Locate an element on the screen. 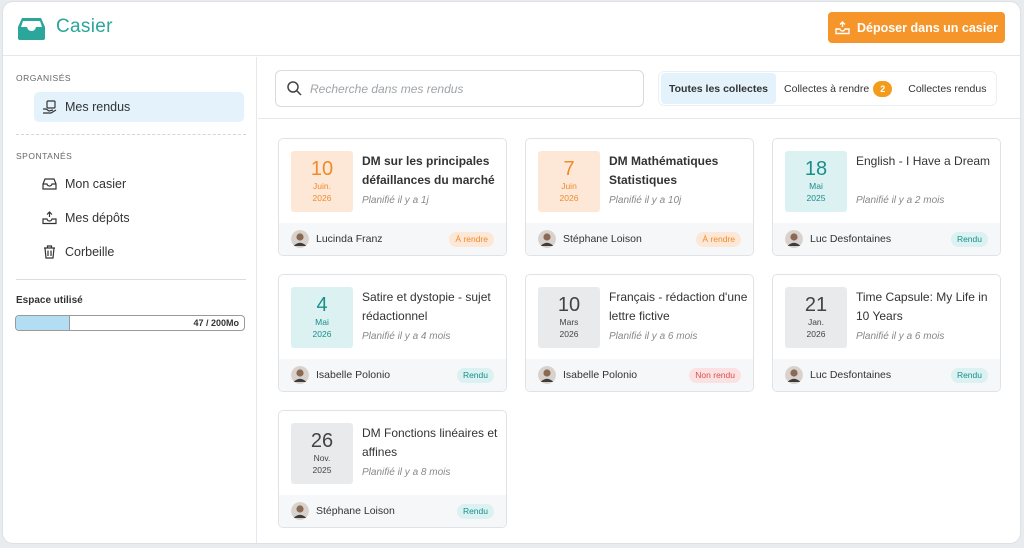 This screenshot has height=548, width=1024. card-footer: Lucinda Franz À rendre is located at coordinates (392, 239).